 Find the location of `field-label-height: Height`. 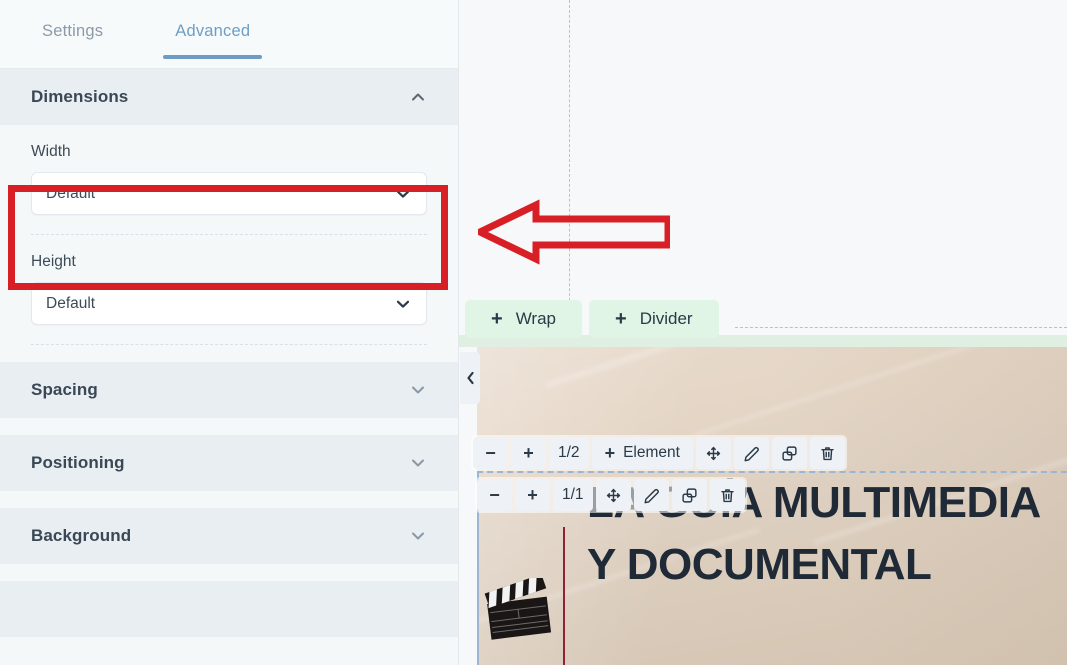

field-label-height: Height is located at coordinates (53, 261).